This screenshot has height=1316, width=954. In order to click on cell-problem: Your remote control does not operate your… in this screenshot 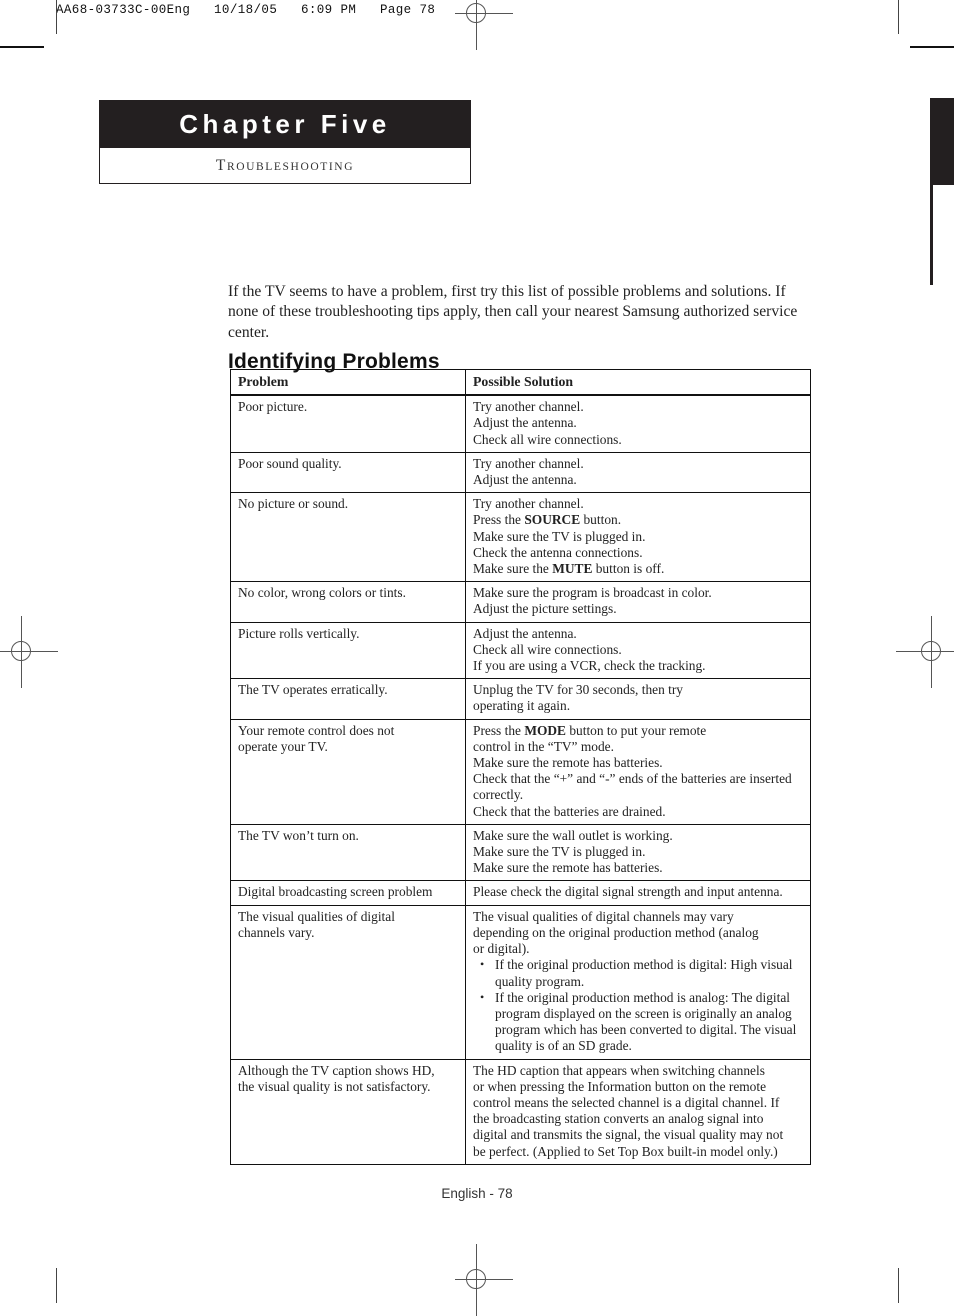, I will do `click(348, 771)`.